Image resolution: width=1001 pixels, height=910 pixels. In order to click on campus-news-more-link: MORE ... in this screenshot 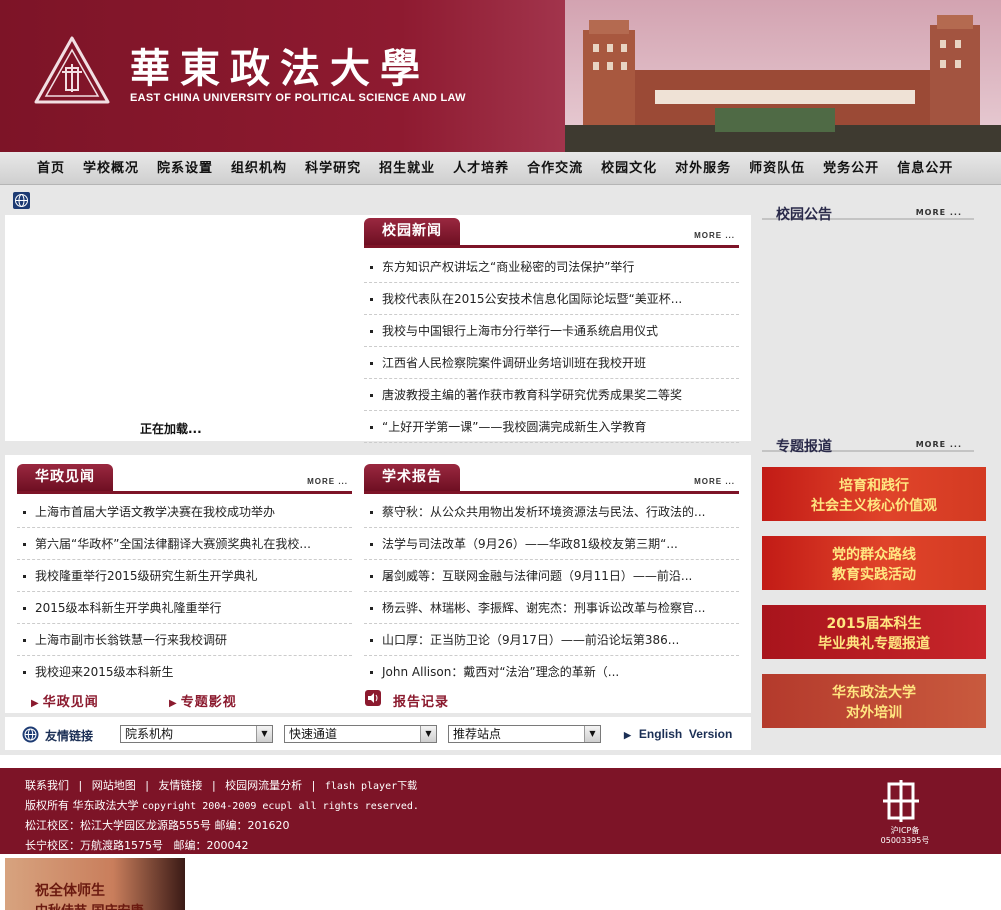, I will do `click(714, 235)`.